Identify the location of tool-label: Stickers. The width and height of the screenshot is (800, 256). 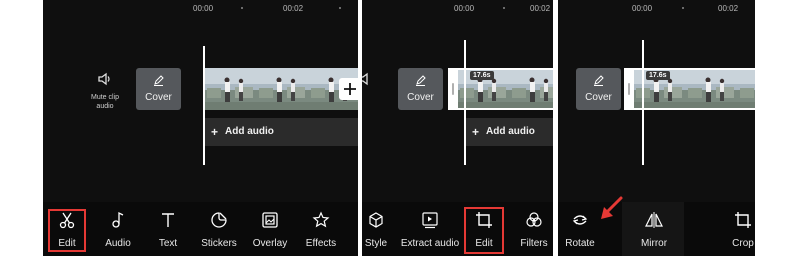
(219, 243).